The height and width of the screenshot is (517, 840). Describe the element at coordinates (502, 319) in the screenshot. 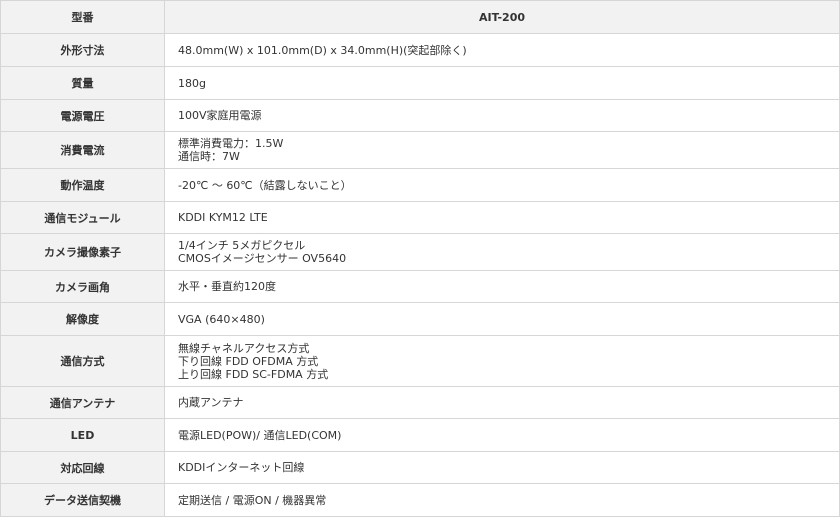

I see `spec-row-value: VGA (640×480)` at that location.